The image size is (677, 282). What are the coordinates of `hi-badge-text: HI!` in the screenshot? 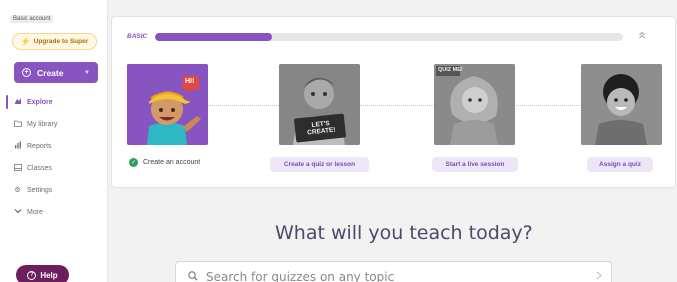 It's located at (190, 81).